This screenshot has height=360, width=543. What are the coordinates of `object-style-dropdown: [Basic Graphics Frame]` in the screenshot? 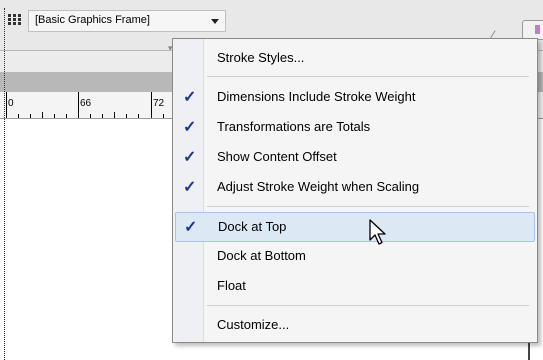 It's located at (127, 21).